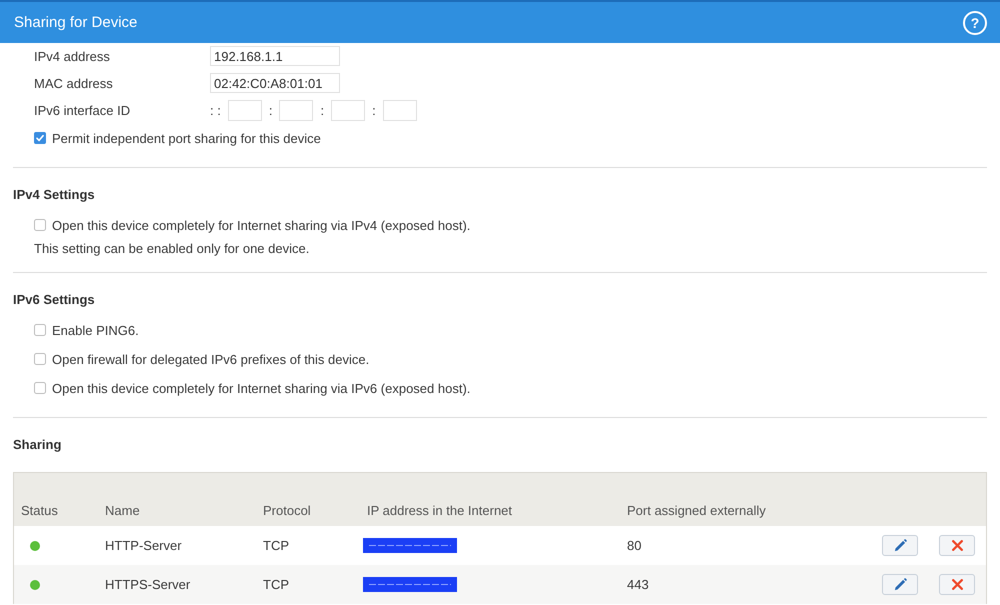 This screenshot has height=605, width=1000. What do you see at coordinates (72, 56) in the screenshot?
I see `field-label: IPv4 address` at bounding box center [72, 56].